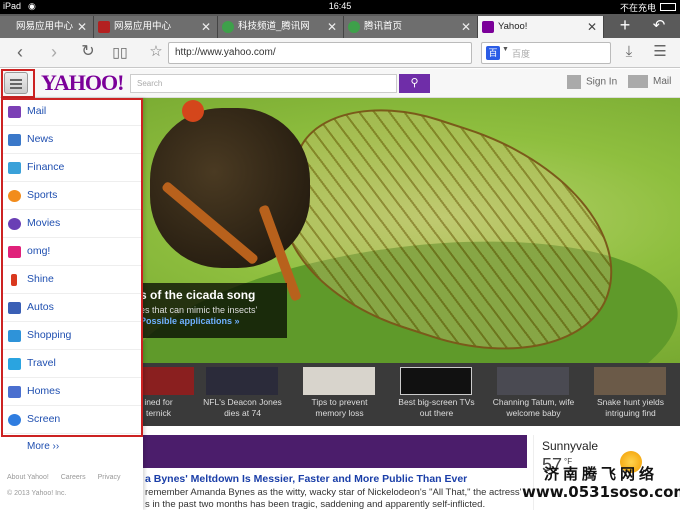 The width and height of the screenshot is (680, 510). Describe the element at coordinates (383, 26) in the screenshot. I see `tab-label: 腾讯首页` at that location.